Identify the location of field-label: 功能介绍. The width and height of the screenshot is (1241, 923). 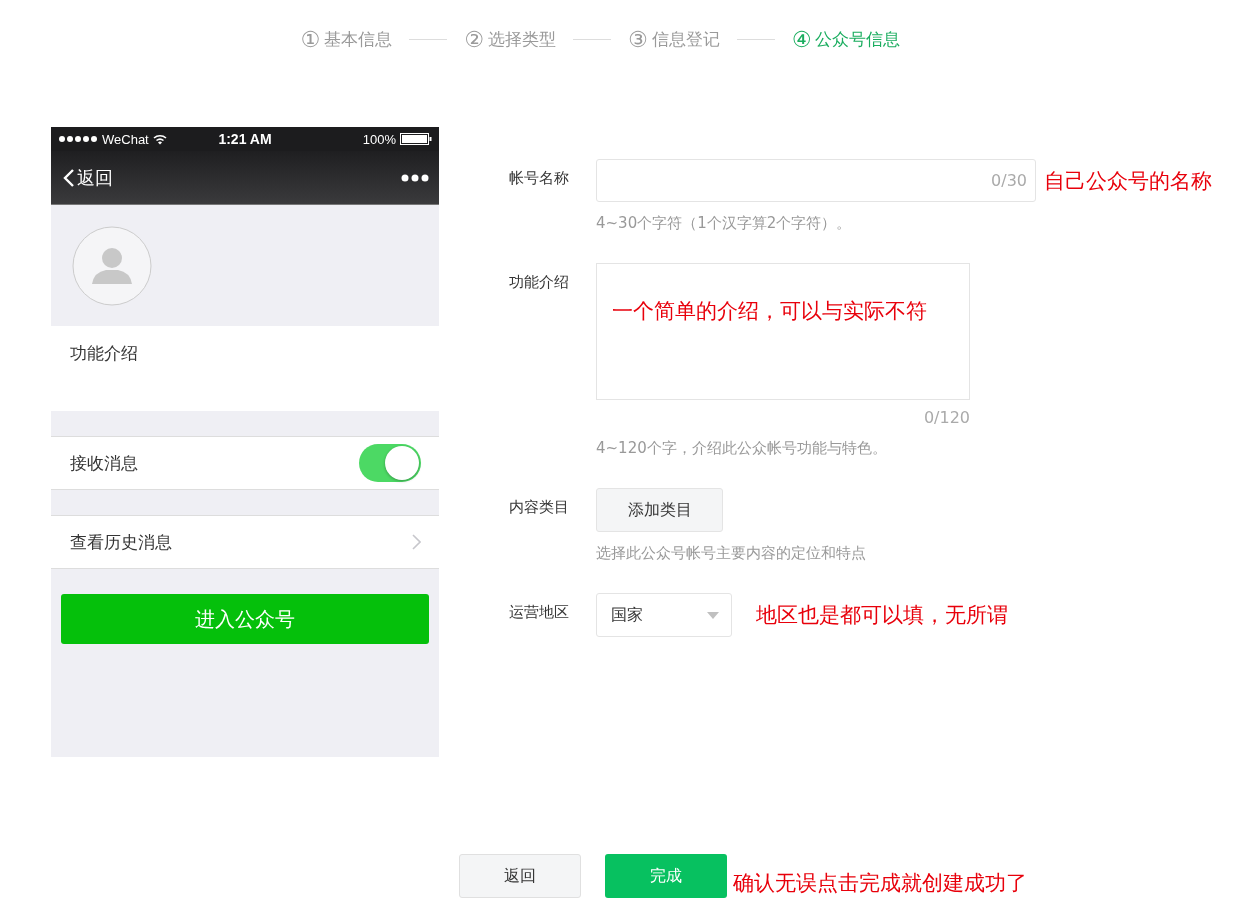
(539, 282).